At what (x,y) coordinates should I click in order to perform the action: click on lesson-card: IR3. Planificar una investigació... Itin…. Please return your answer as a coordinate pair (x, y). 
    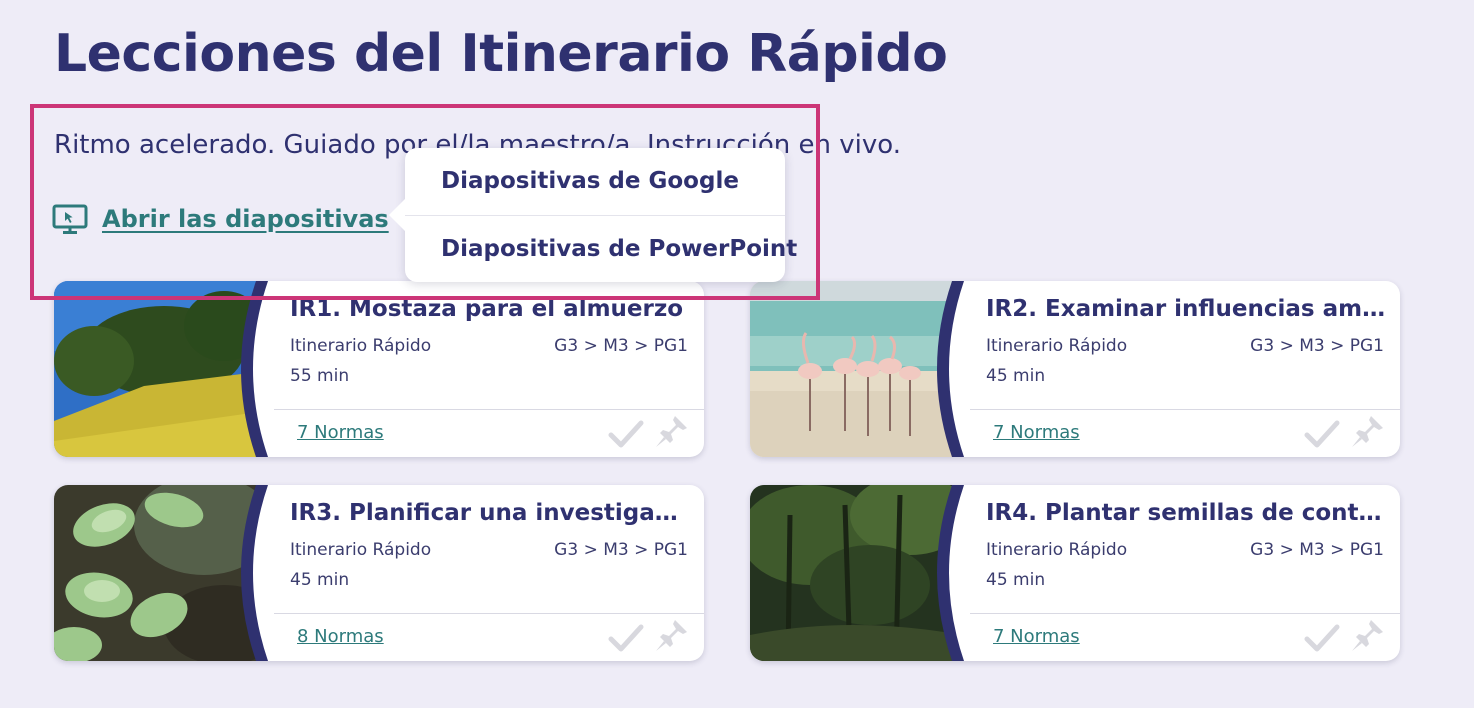
    Looking at the image, I should click on (379, 573).